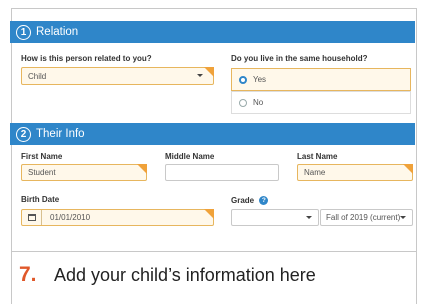 The image size is (428, 304). I want to click on relationship-select: Child, so click(117, 76).